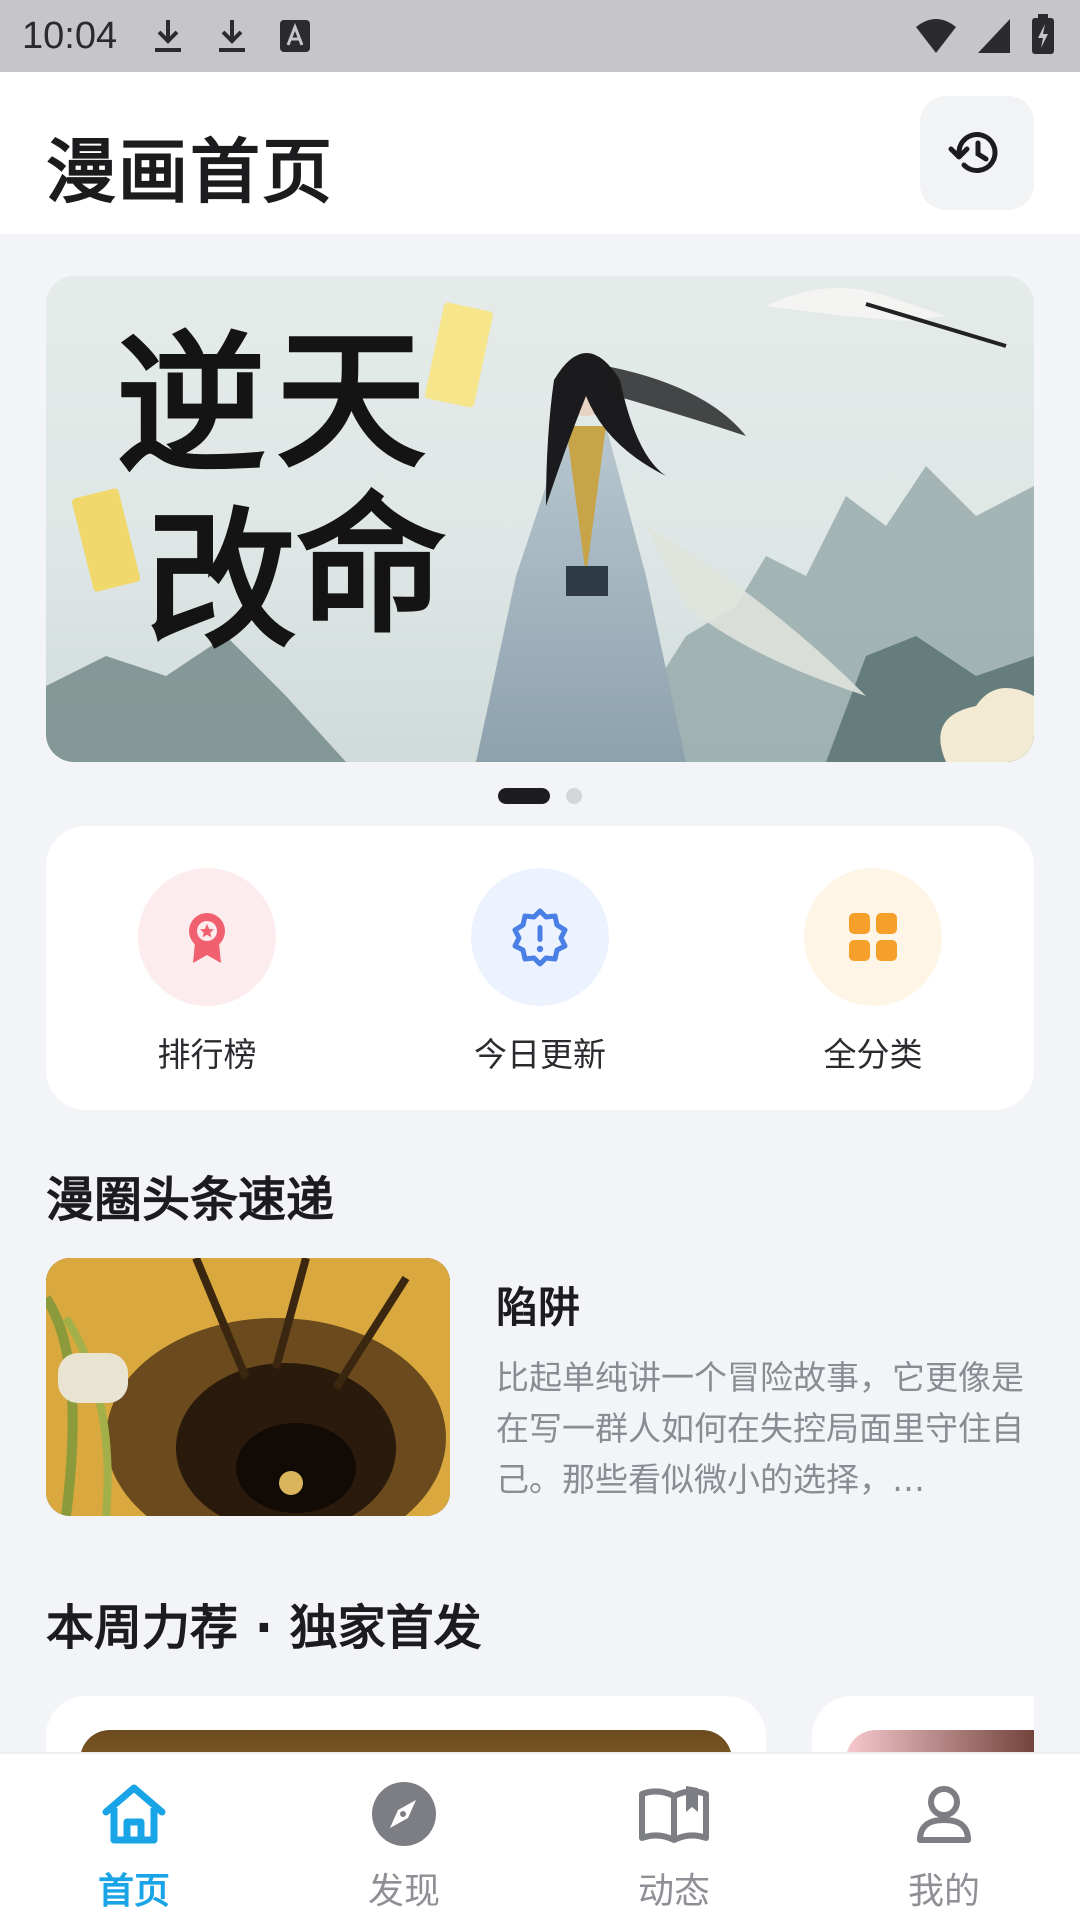 The image size is (1080, 1920). I want to click on app-header: 漫画首页, so click(540, 153).